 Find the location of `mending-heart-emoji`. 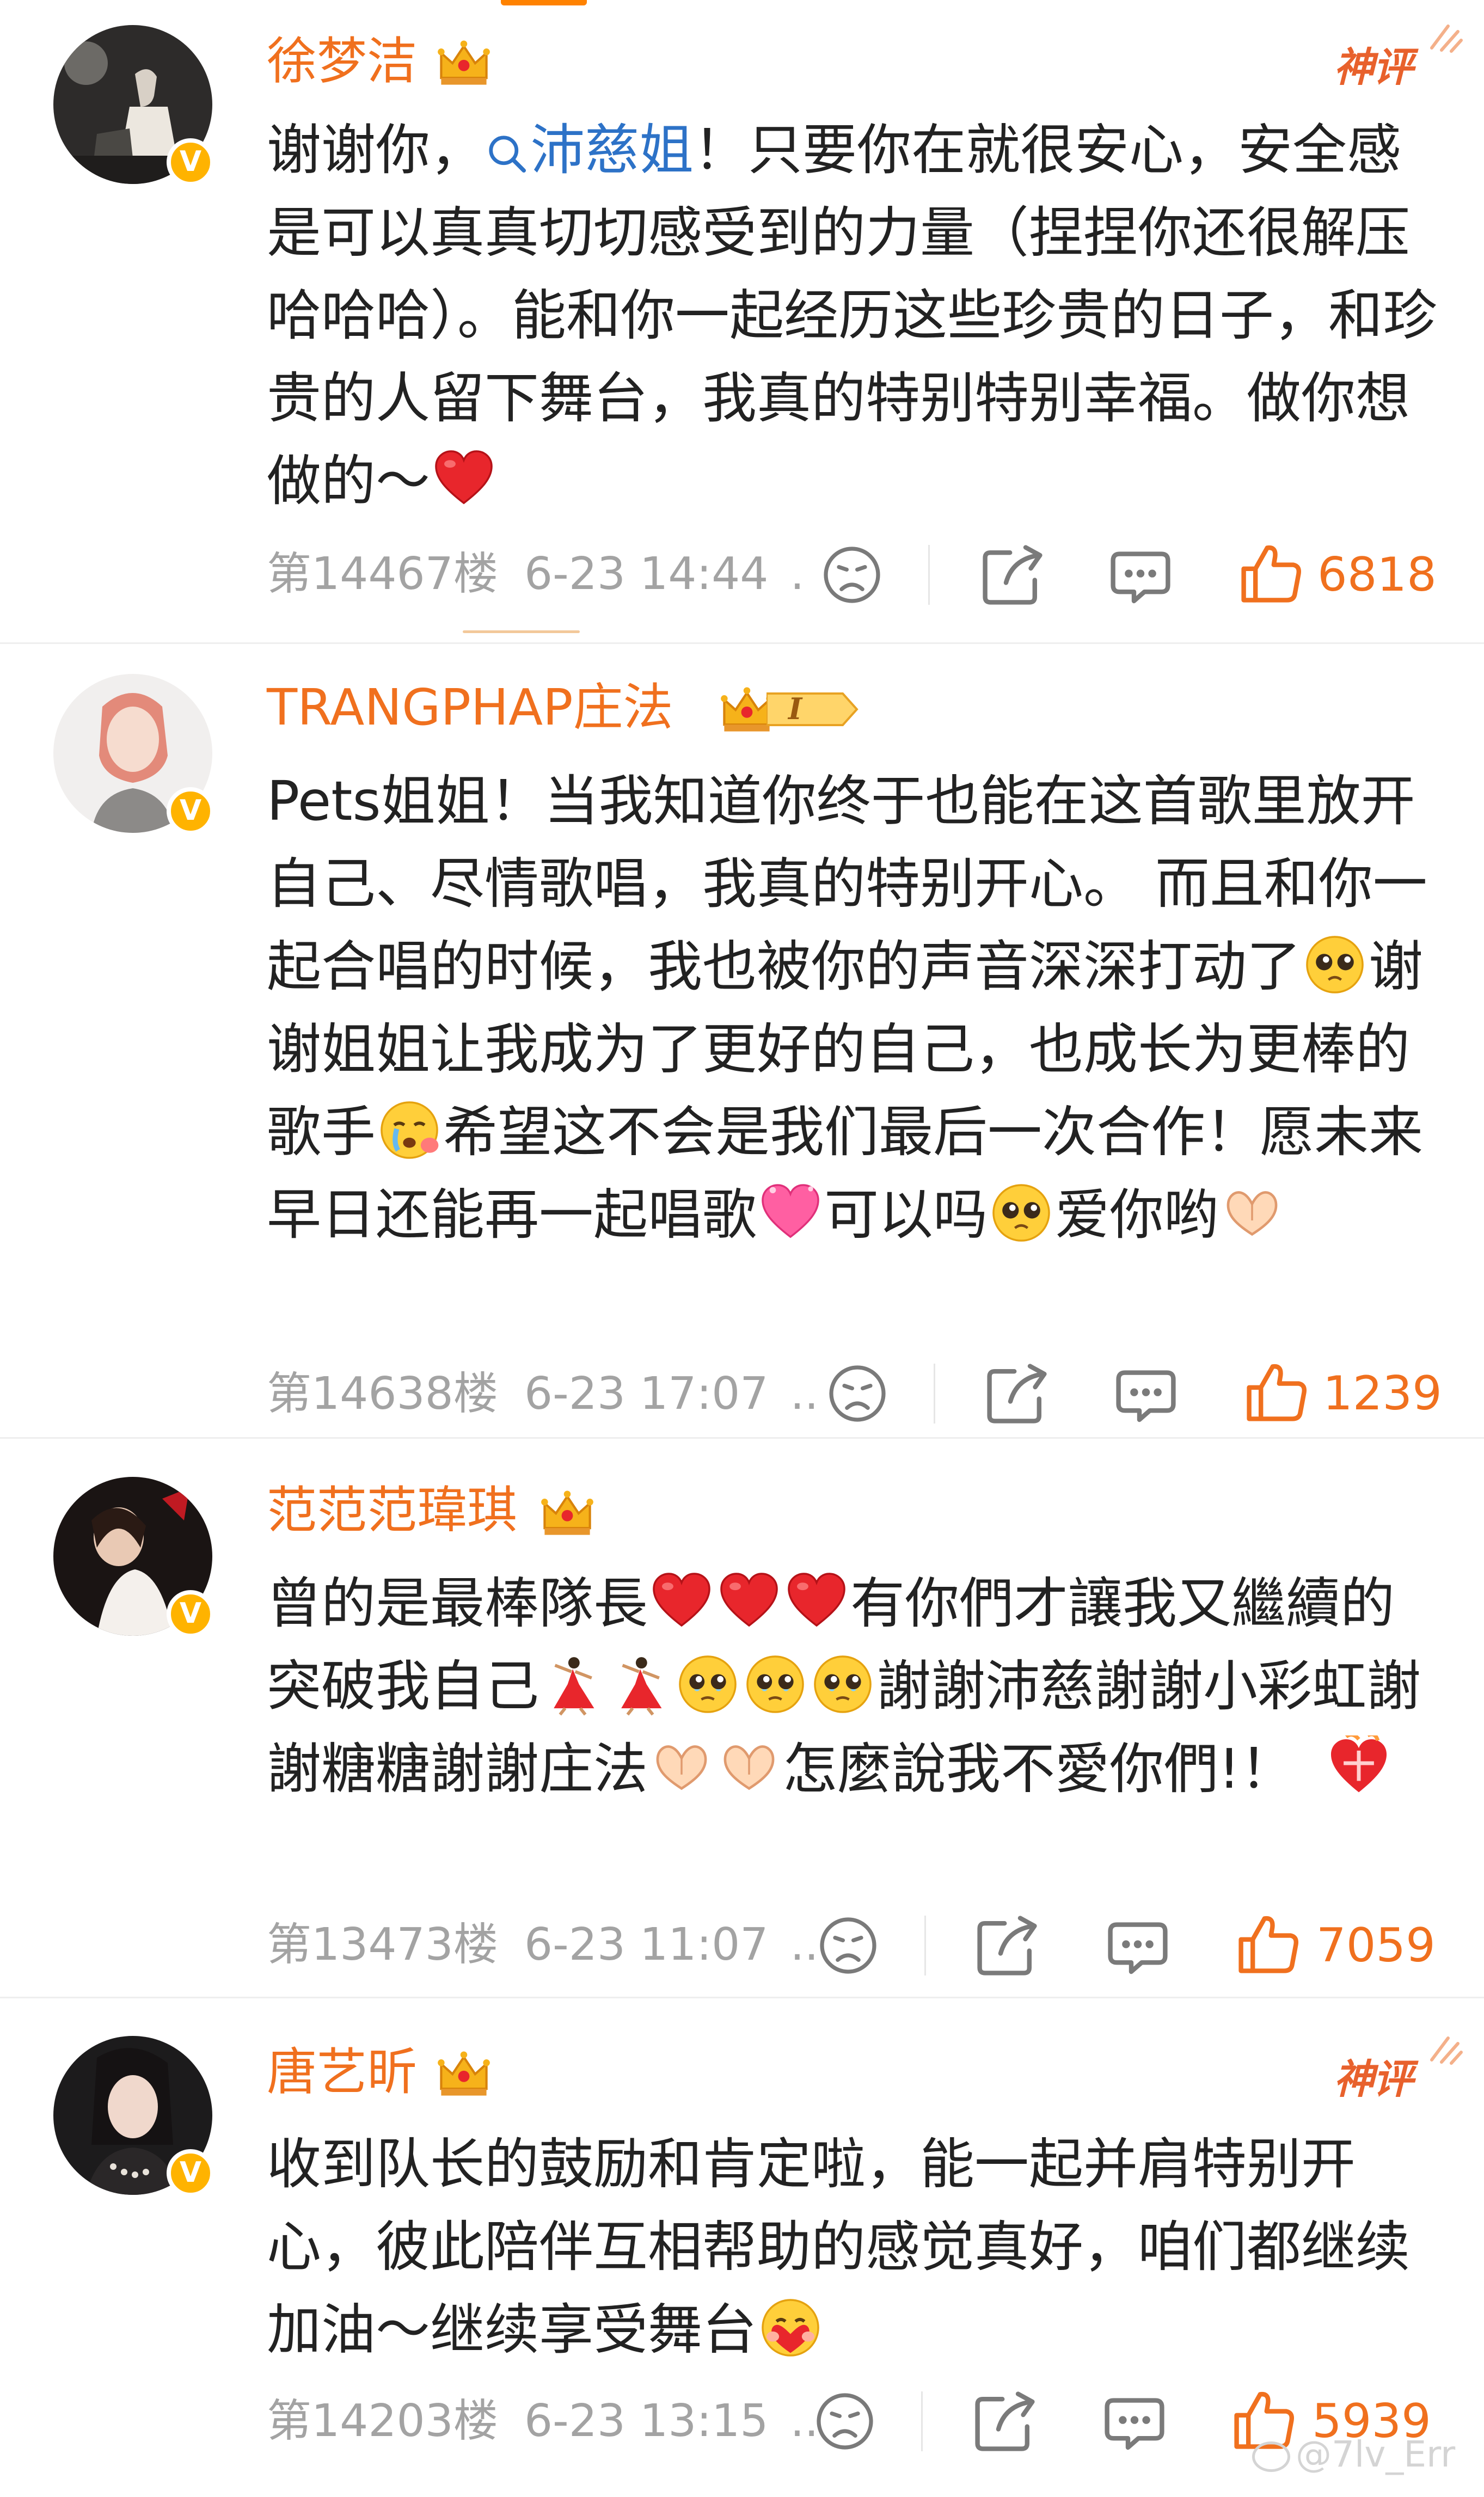

mending-heart-emoji is located at coordinates (1358, 1767).